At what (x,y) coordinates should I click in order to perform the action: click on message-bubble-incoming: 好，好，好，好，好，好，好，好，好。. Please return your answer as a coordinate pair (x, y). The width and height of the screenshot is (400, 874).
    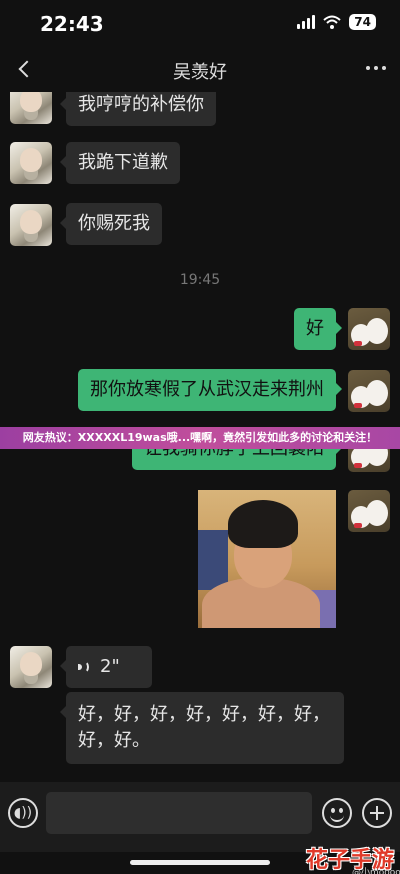
    Looking at the image, I should click on (202, 728).